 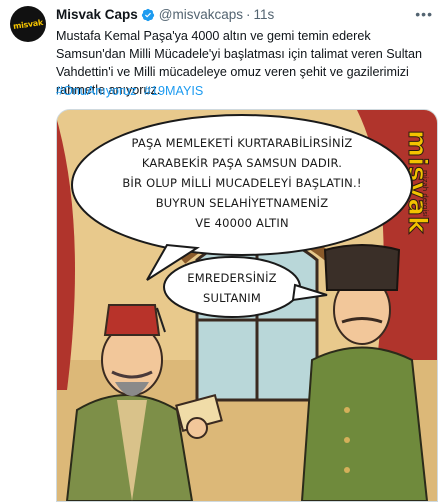 I want to click on avatar: misvak, so click(x=28, y=24).